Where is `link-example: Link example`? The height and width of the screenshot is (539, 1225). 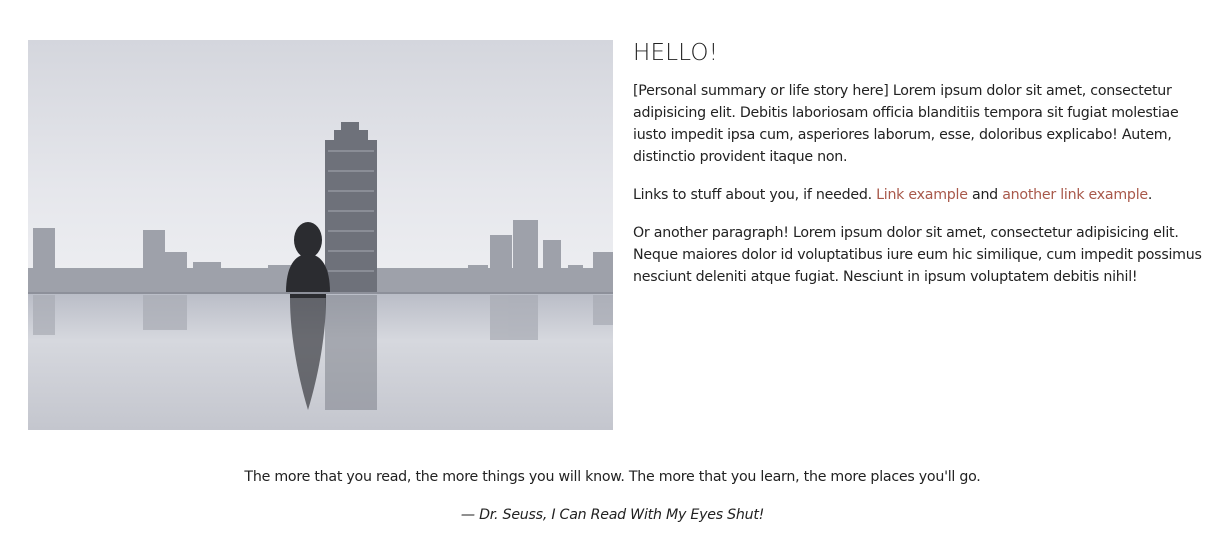 link-example: Link example is located at coordinates (922, 195).